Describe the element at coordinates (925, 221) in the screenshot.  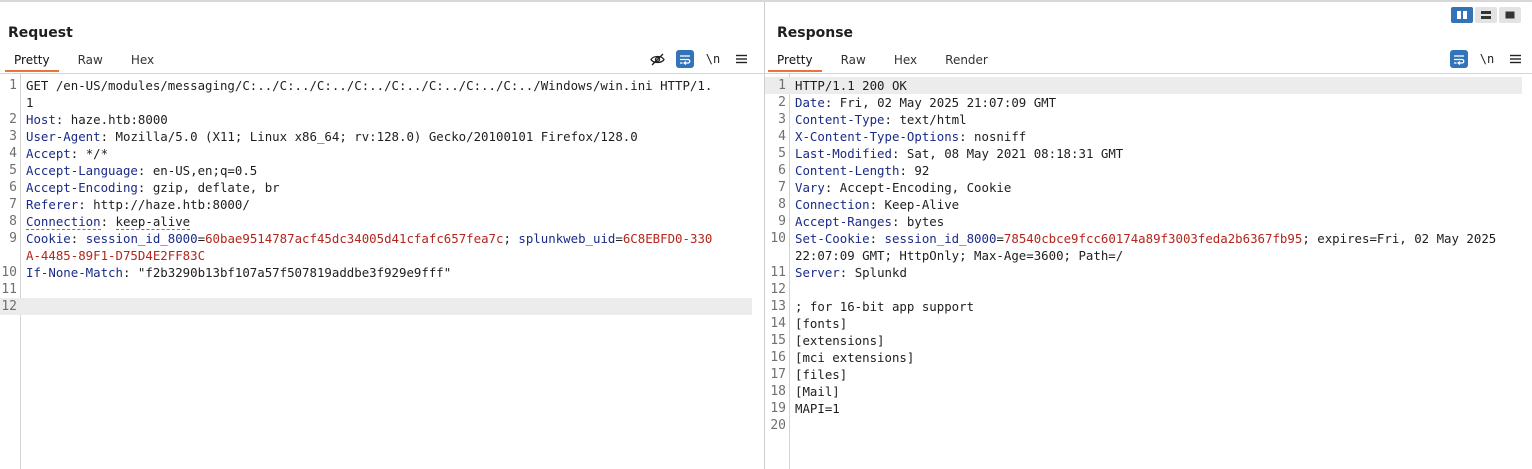
I see `header-value: bytes` at that location.